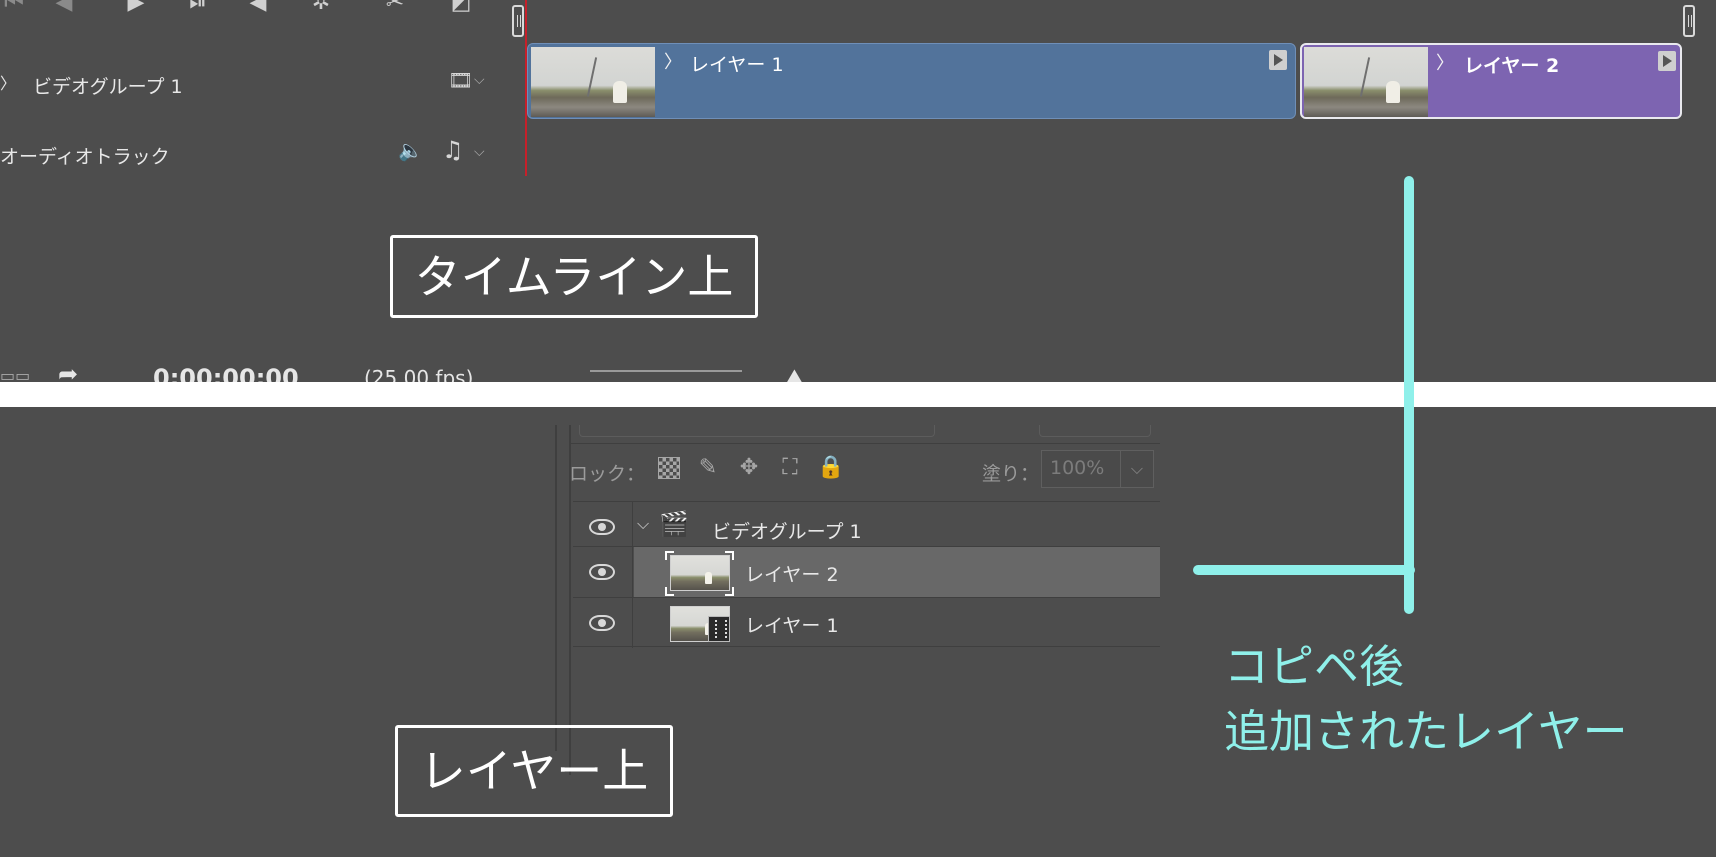  What do you see at coordinates (1137, 469) in the screenshot?
I see `fill-dropdown: ⌵` at bounding box center [1137, 469].